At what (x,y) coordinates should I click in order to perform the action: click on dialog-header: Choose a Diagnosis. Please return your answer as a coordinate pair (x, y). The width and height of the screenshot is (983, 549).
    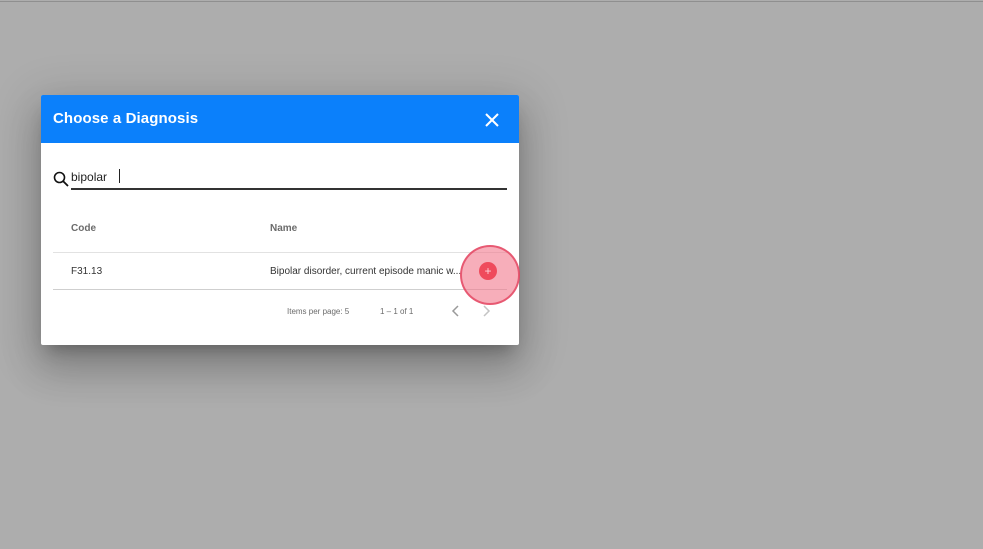
    Looking at the image, I should click on (280, 119).